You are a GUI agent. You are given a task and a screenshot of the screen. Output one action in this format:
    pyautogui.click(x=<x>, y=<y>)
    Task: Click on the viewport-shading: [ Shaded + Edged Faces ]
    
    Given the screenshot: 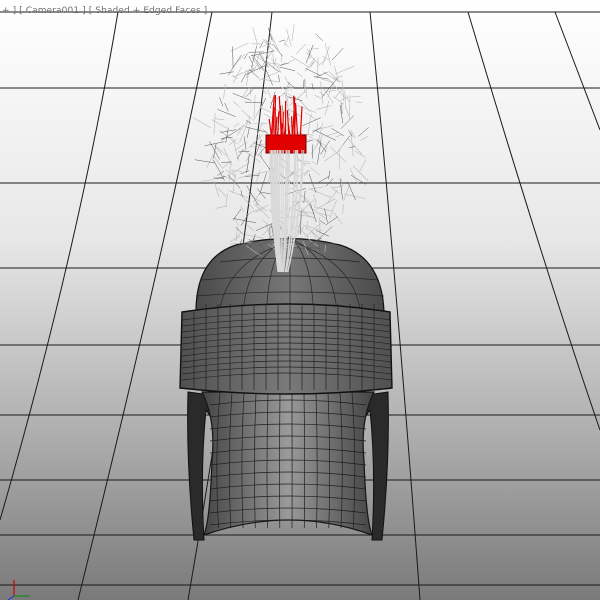 What is the action you would take?
    pyautogui.click(x=147, y=11)
    